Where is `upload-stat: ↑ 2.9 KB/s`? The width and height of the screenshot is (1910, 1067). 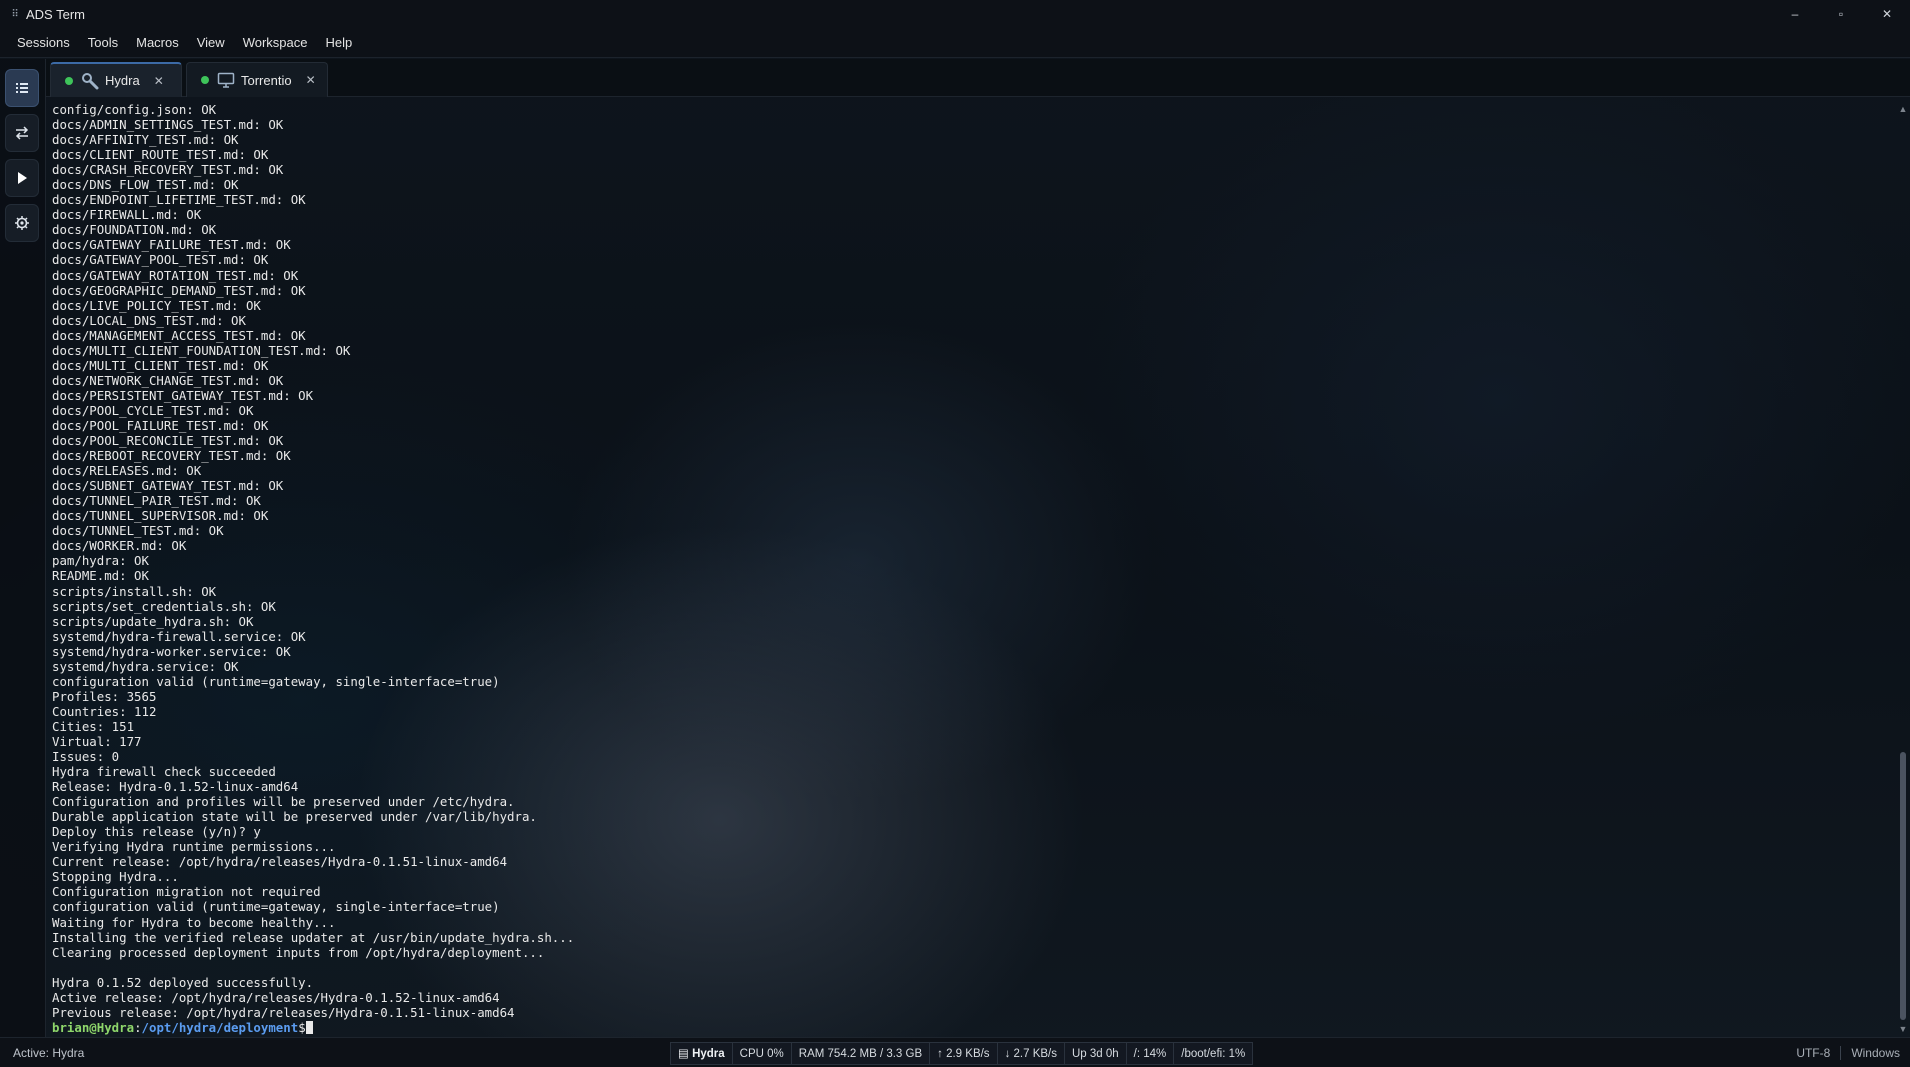
upload-stat: ↑ 2.9 KB/s is located at coordinates (964, 1053).